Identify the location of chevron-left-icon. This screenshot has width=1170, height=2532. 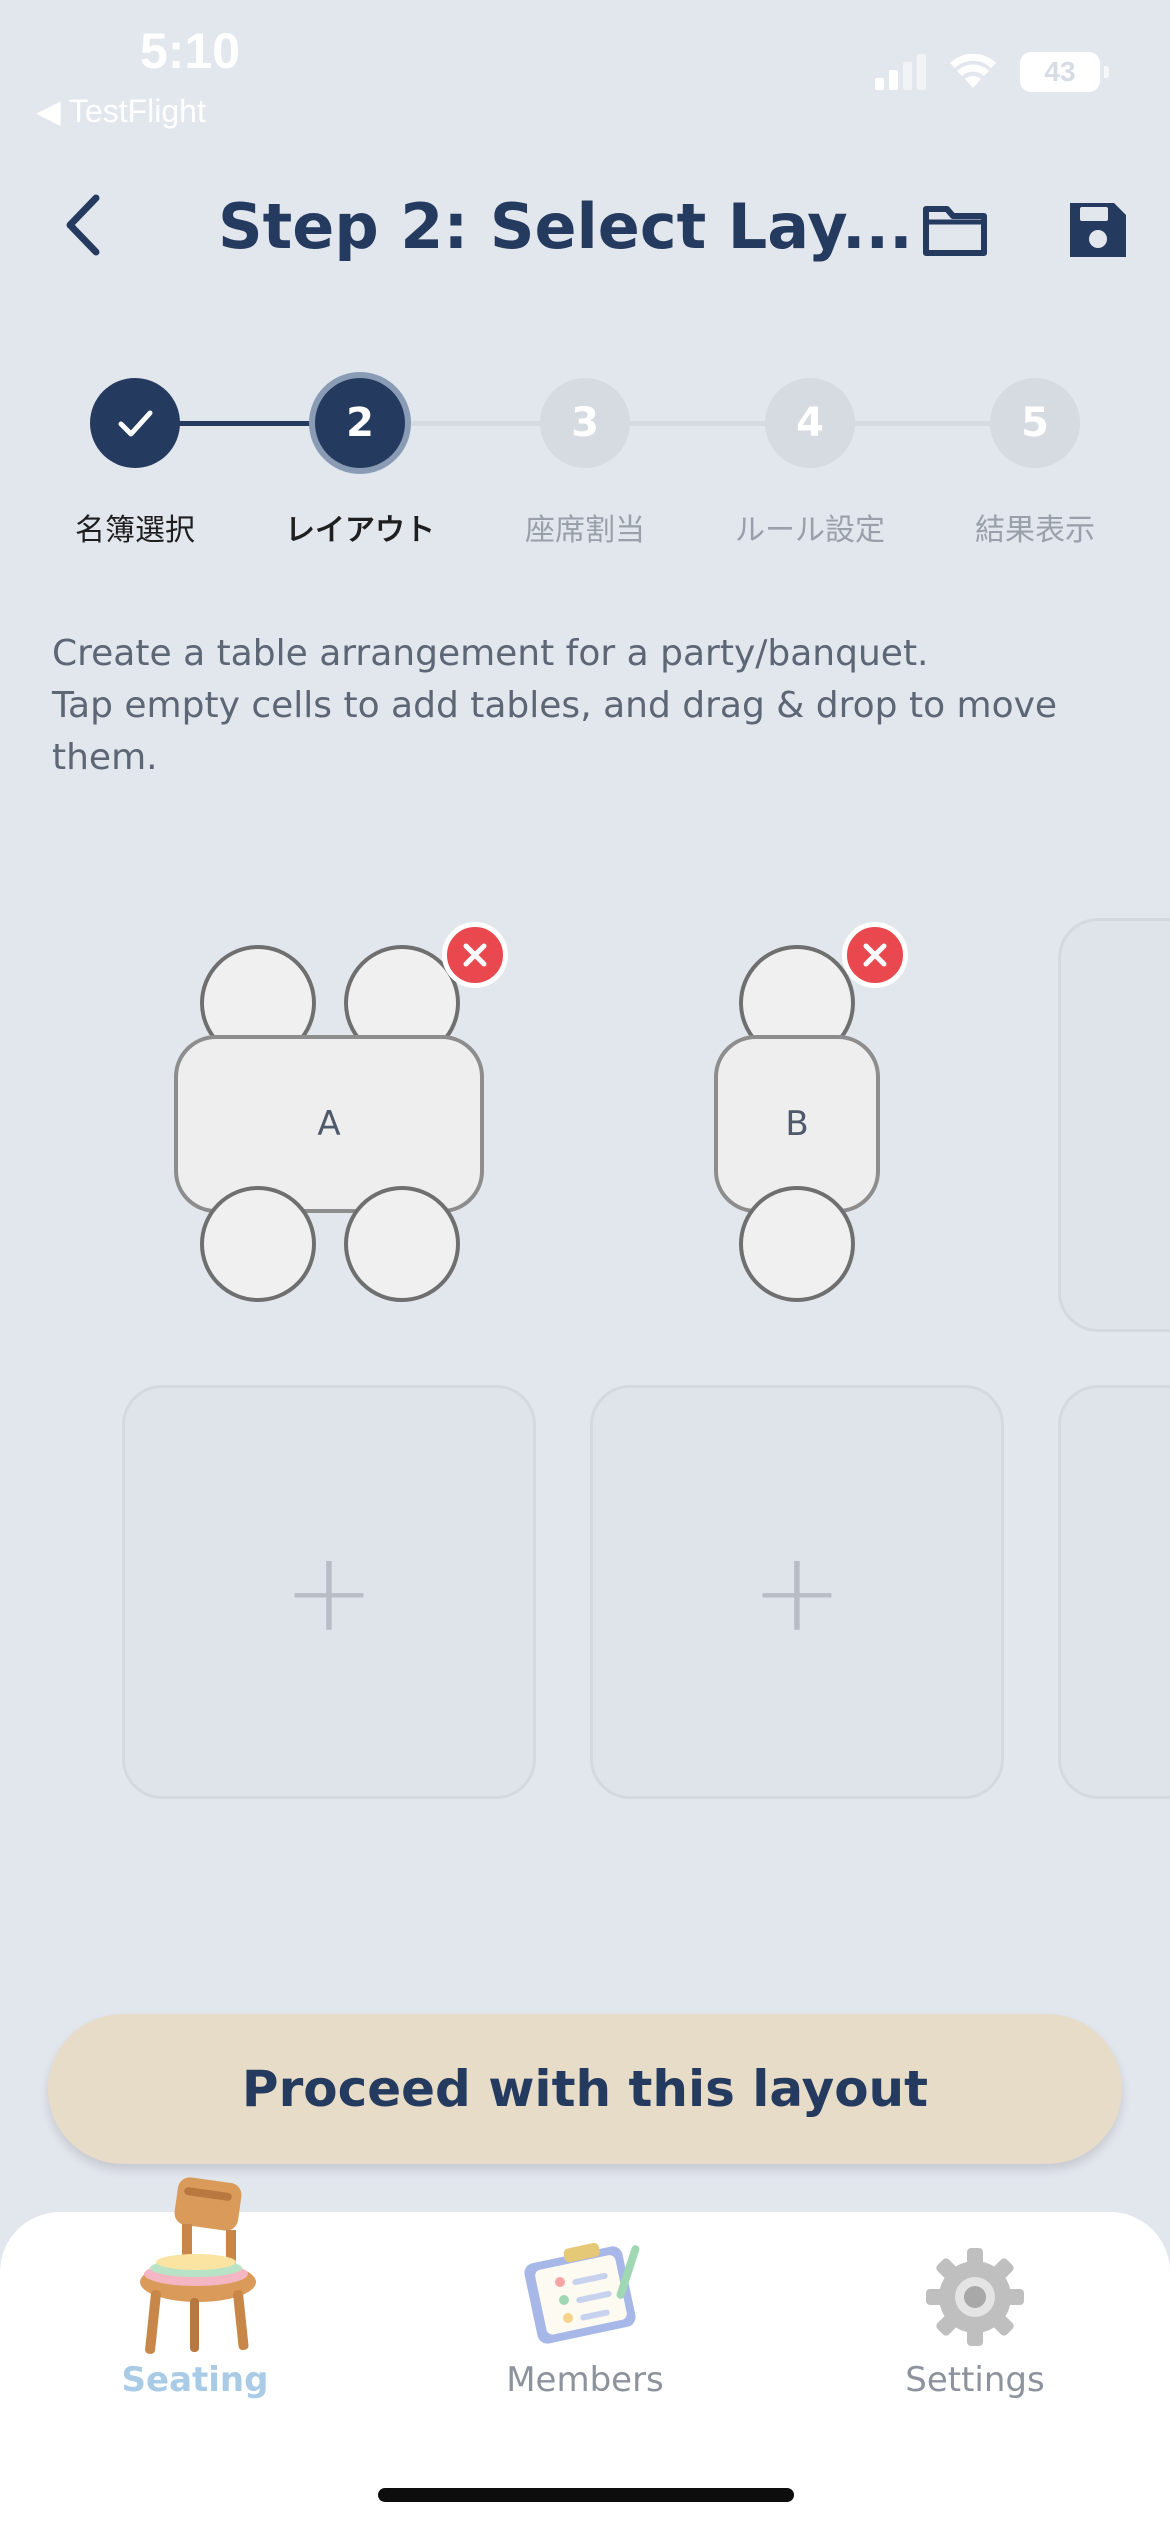
(83, 225).